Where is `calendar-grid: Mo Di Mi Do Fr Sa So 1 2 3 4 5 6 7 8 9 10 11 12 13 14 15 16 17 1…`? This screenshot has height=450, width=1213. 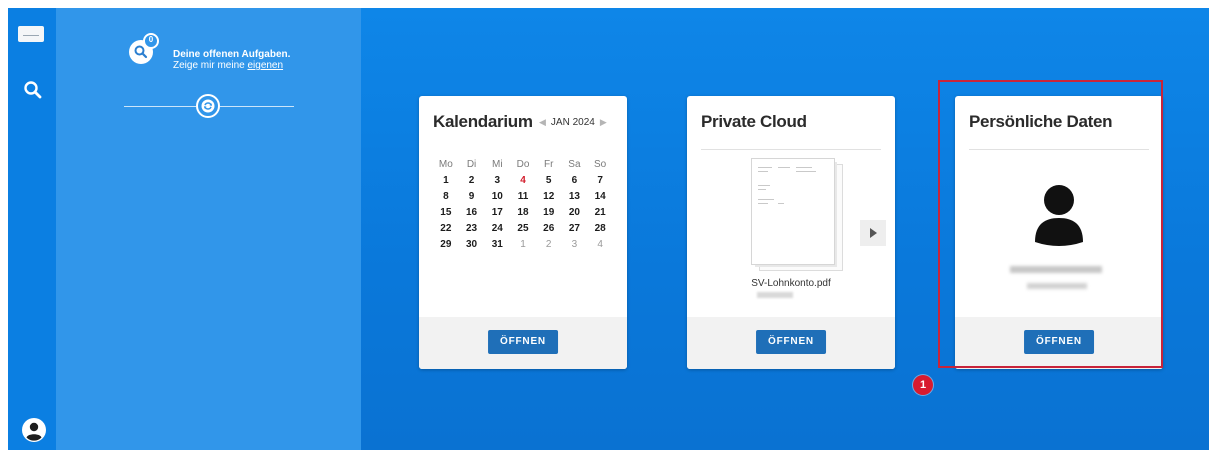 calendar-grid: Mo Di Mi Do Fr Sa So 1 2 3 4 5 6 7 8 9 10 11 12 13 14 15 16 17 1… is located at coordinates (523, 204).